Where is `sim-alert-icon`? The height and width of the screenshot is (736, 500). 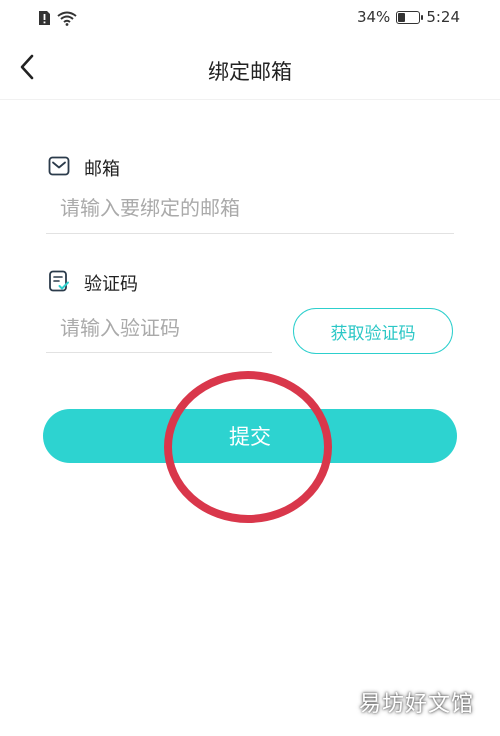 sim-alert-icon is located at coordinates (44, 20).